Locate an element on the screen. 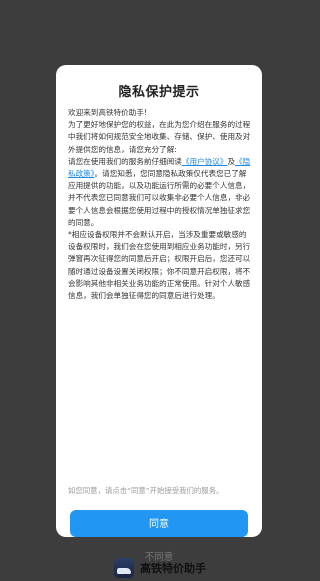 The height and width of the screenshot is (581, 320). consent-note: 如您同意，请点击“同意”开始接受我们的服务。 is located at coordinates (146, 490).